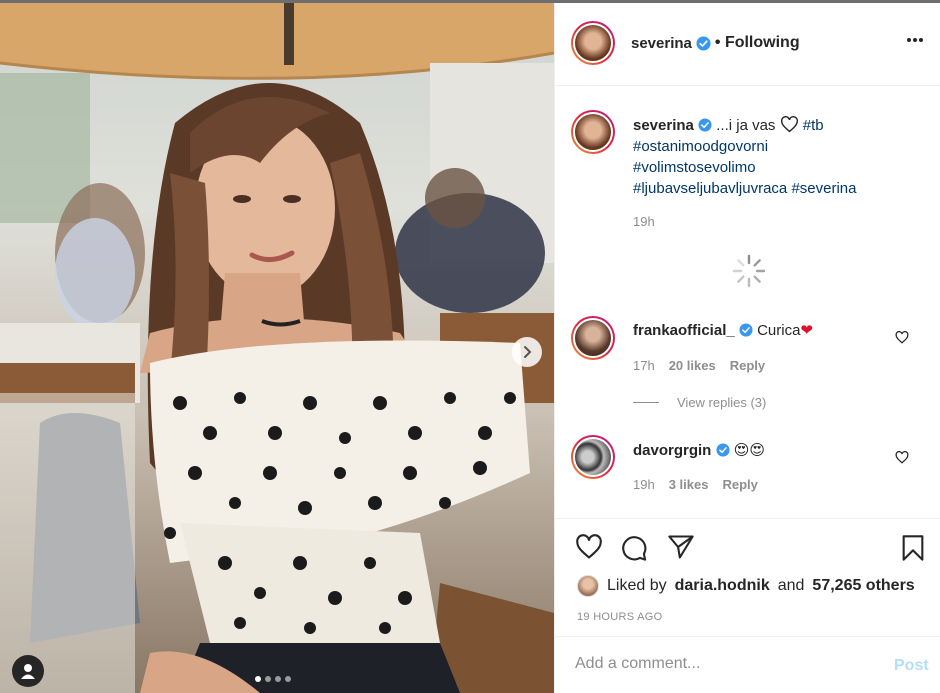 The width and height of the screenshot is (940, 693). What do you see at coordinates (661, 43) in the screenshot?
I see `author-username: severina` at bounding box center [661, 43].